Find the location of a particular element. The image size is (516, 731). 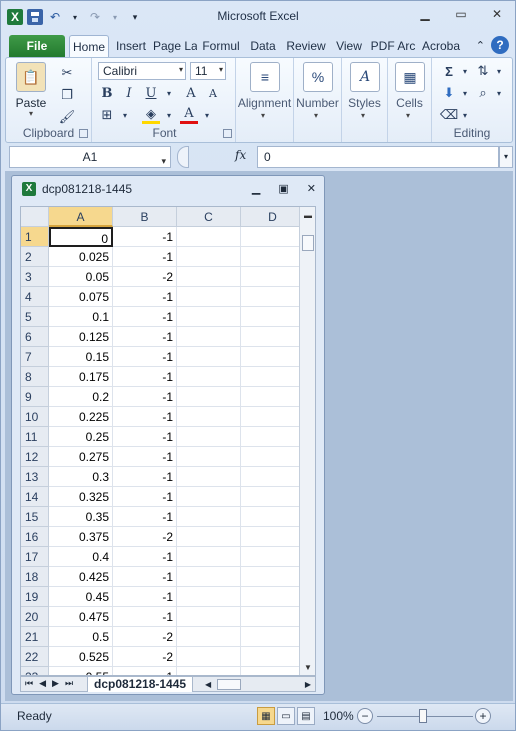

column-header-d: D is located at coordinates (273, 217).